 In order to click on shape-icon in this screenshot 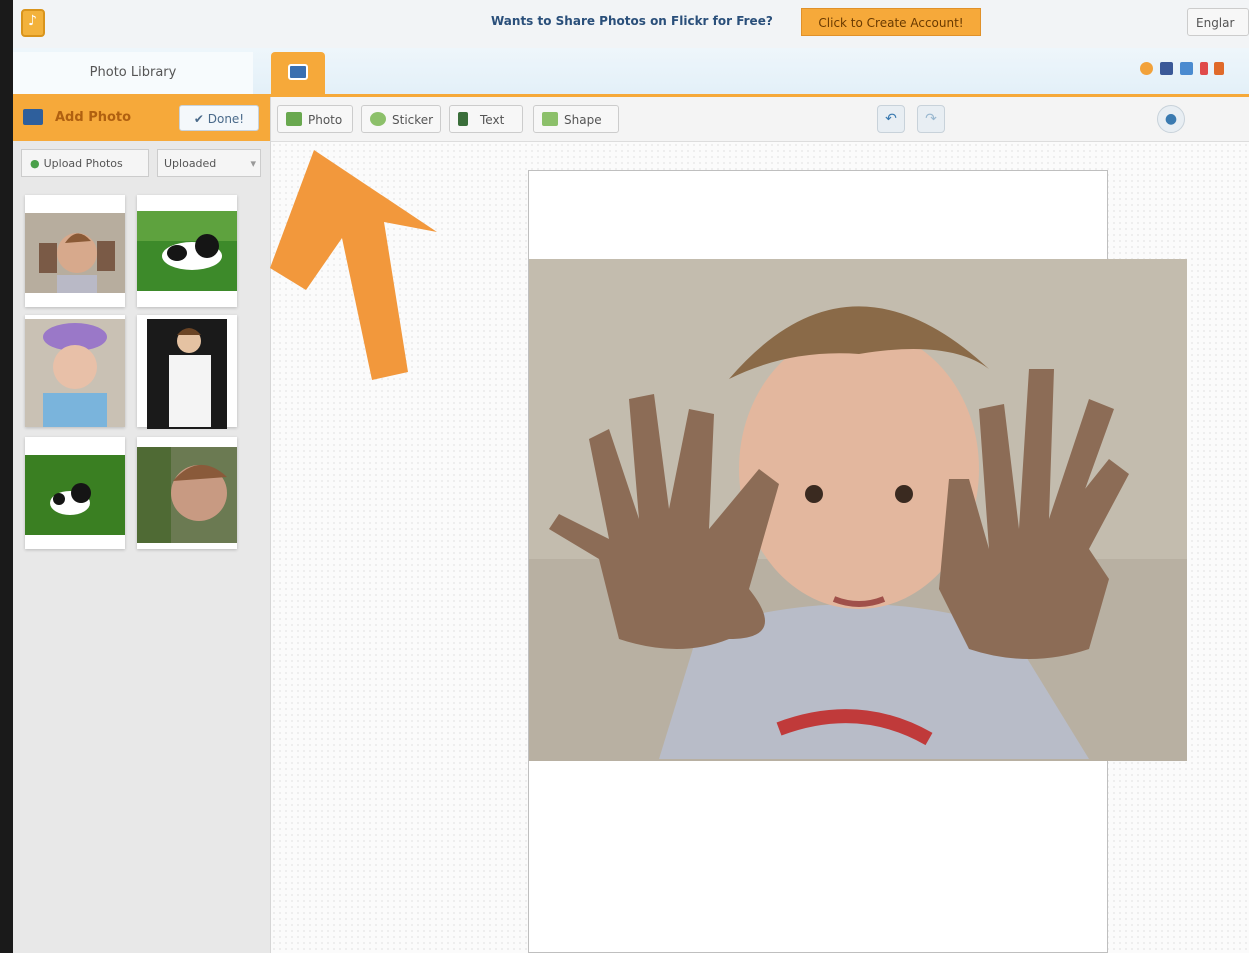, I will do `click(550, 119)`.